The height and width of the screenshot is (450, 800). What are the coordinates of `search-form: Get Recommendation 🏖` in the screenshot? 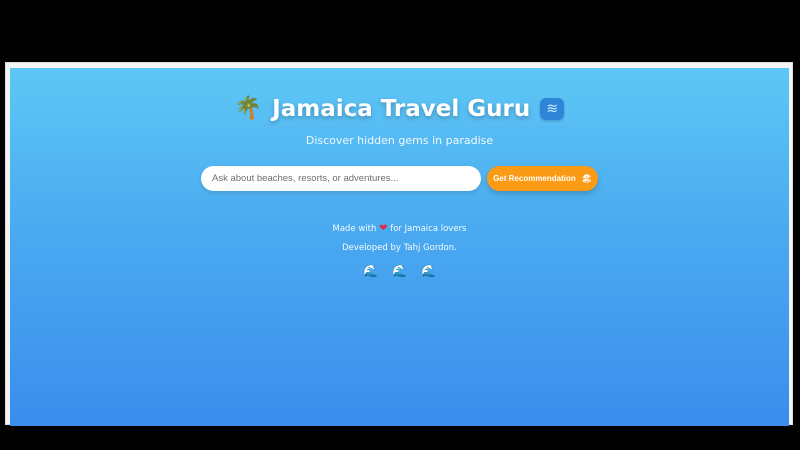 It's located at (399, 178).